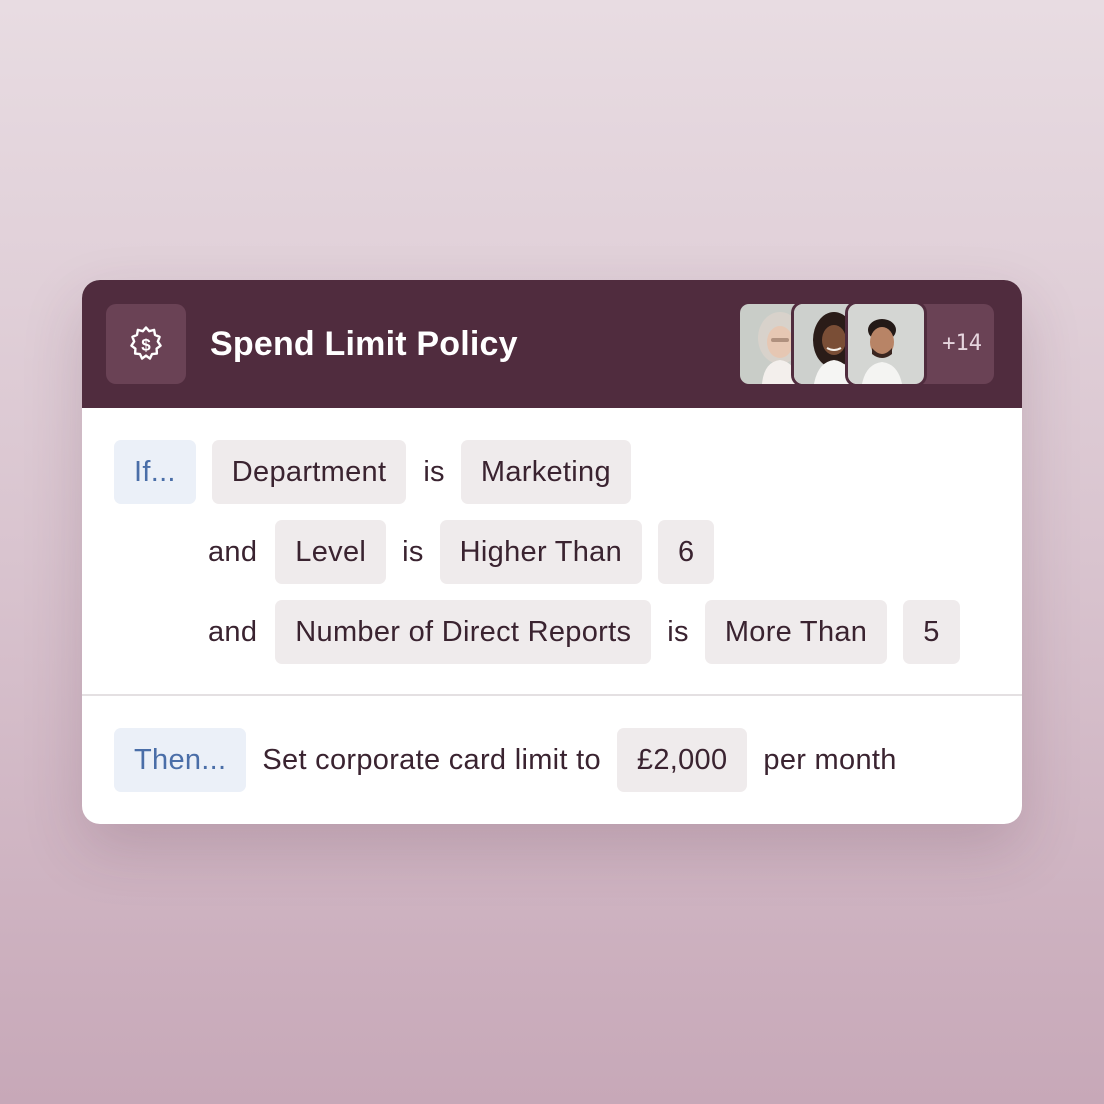 This screenshot has width=1104, height=1104. Describe the element at coordinates (364, 344) in the screenshot. I see `policy-title: Spend Limit Policy` at that location.